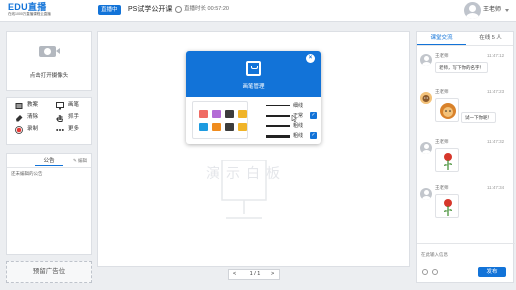 The height and width of the screenshot is (290, 516). Describe the element at coordinates (461, 67) in the screenshot. I see `message-bubble: 老师，写下你的名字！` at that location.